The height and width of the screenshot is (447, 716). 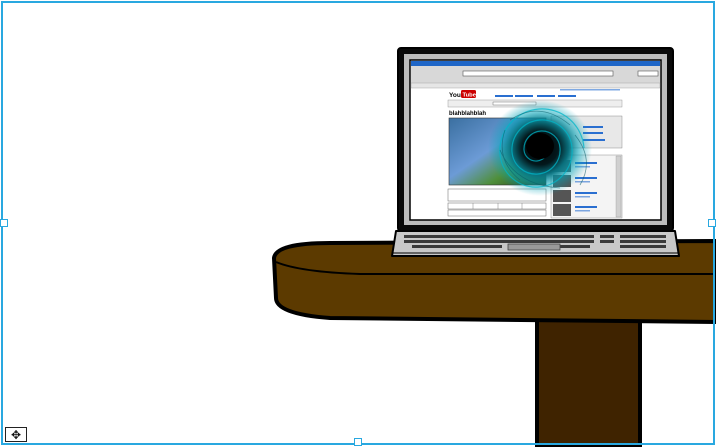 What do you see at coordinates (470, 96) in the screenshot?
I see `youtube-logo-tube: Tube` at bounding box center [470, 96].